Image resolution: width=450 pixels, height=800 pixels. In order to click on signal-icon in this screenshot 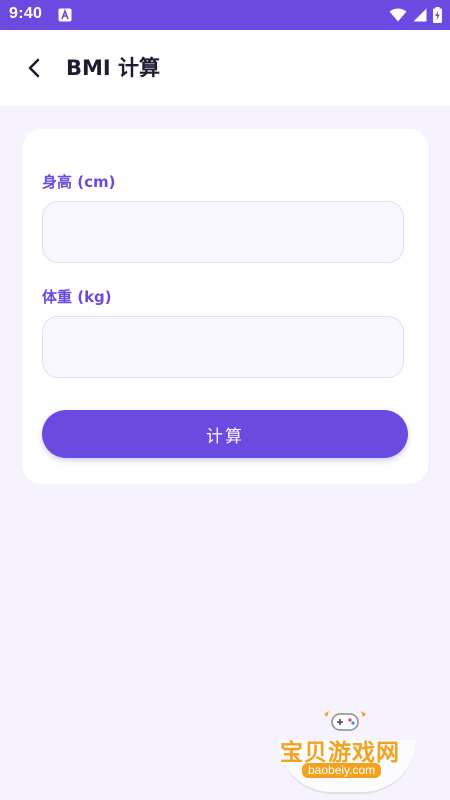, I will do `click(420, 15)`.